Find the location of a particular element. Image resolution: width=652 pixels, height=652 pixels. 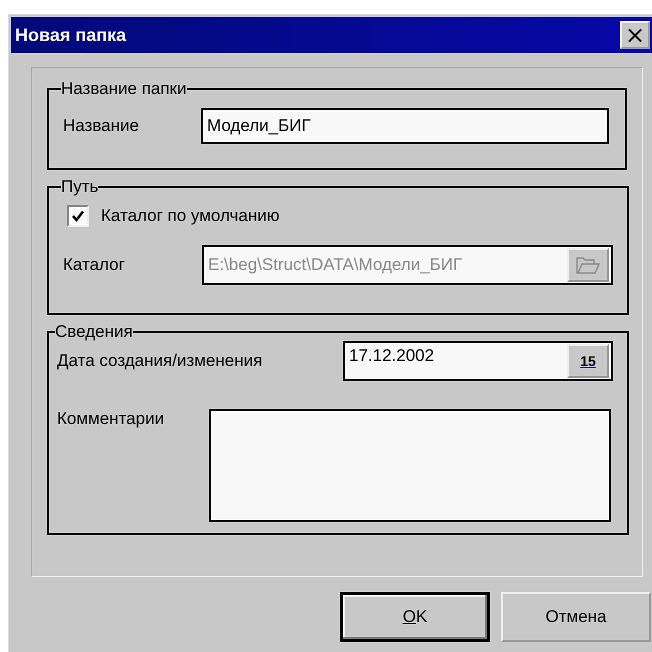

group-title: Сведения is located at coordinates (94, 332).